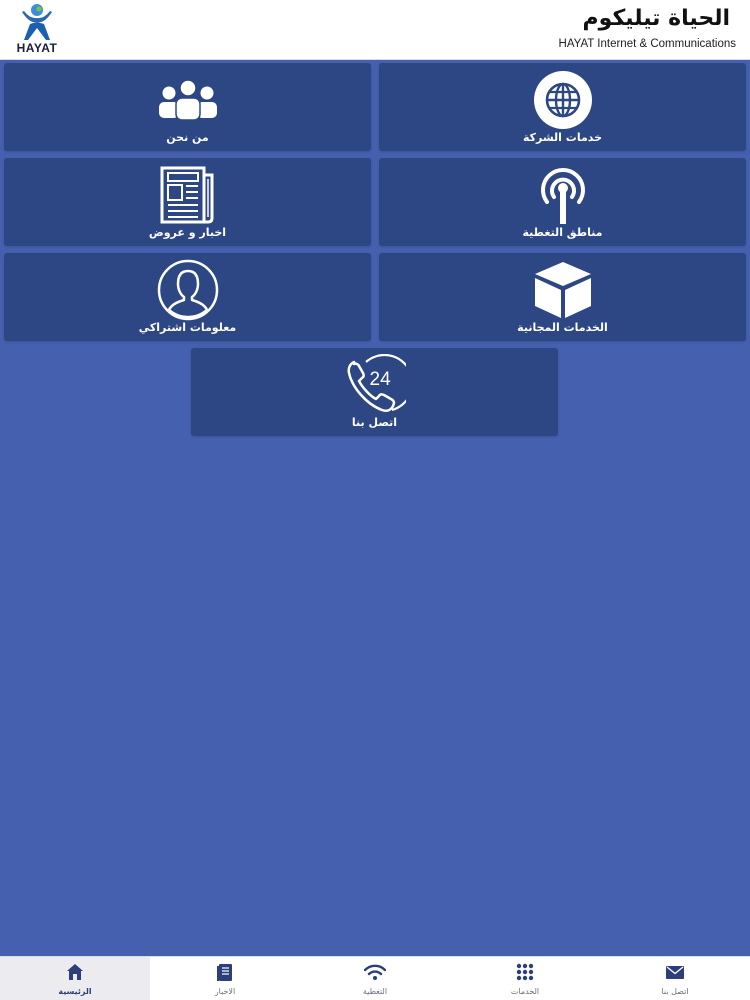 This screenshot has height=1000, width=750. Describe the element at coordinates (75, 972) in the screenshot. I see `home-icon` at that location.